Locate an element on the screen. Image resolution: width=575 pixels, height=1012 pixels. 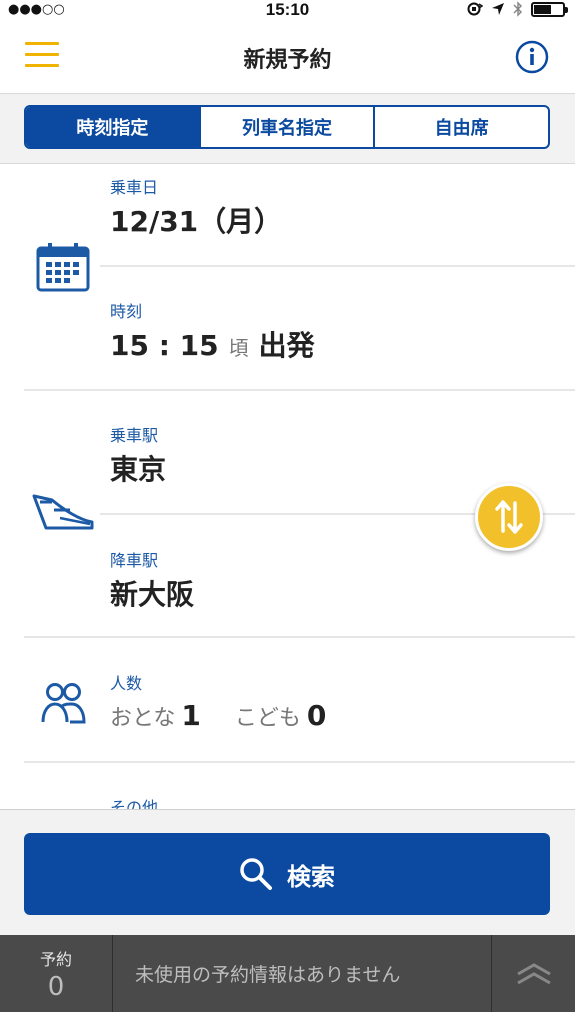
search-mode-tabs: 時刻指定 列車名指定 自由席 is located at coordinates (287, 127).